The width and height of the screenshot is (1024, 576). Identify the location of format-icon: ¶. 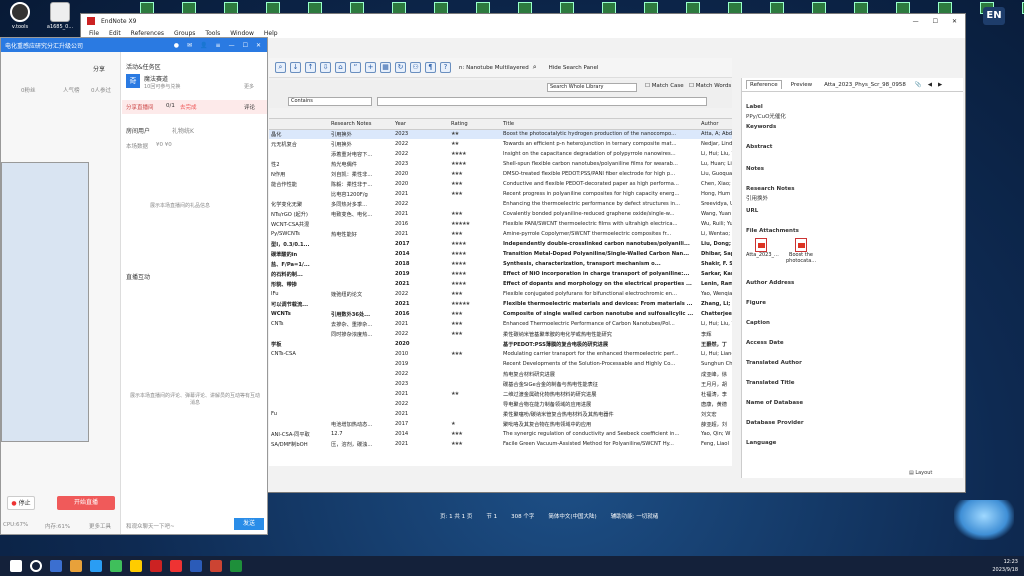
(430, 67).